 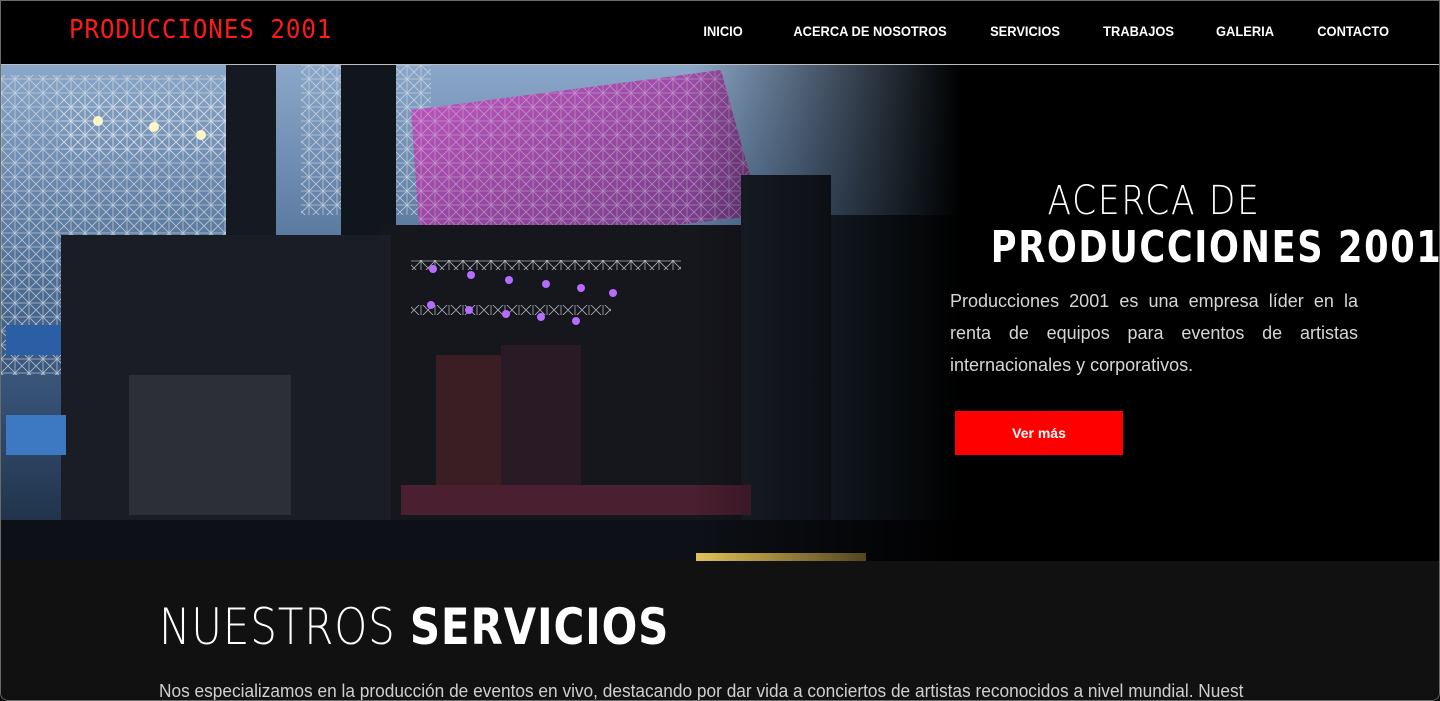 What do you see at coordinates (1154, 201) in the screenshot?
I see `hero-title-light: ACERCA DE` at bounding box center [1154, 201].